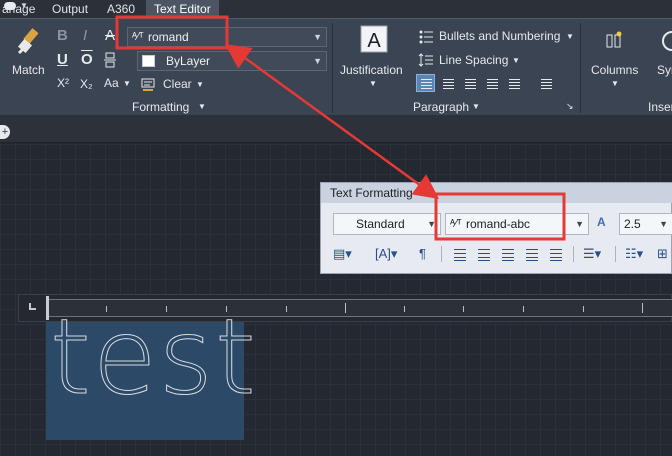 The height and width of the screenshot is (456, 672). What do you see at coordinates (498, 224) in the screenshot?
I see `tf-font-value: romand-abc` at bounding box center [498, 224].